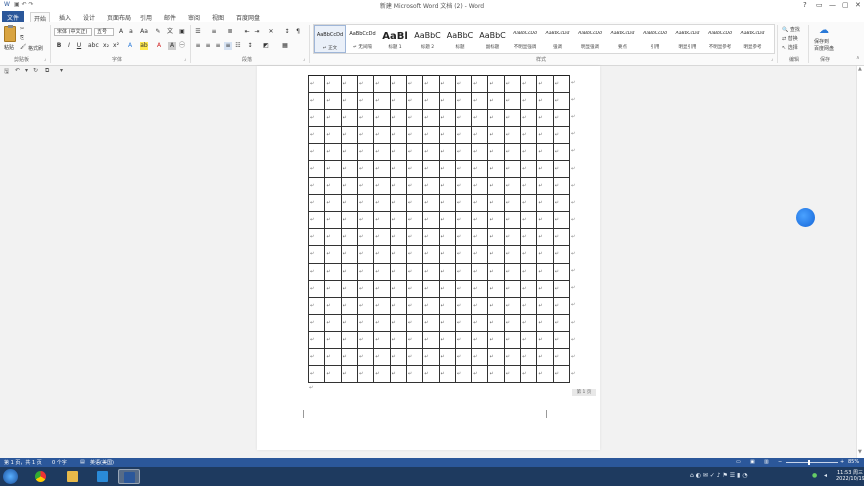  I want to click on tray-icons: ⌂ ◐ ✉ ✓ ♪ ⚑ ☰ ▮ ◔, so click(718, 475).